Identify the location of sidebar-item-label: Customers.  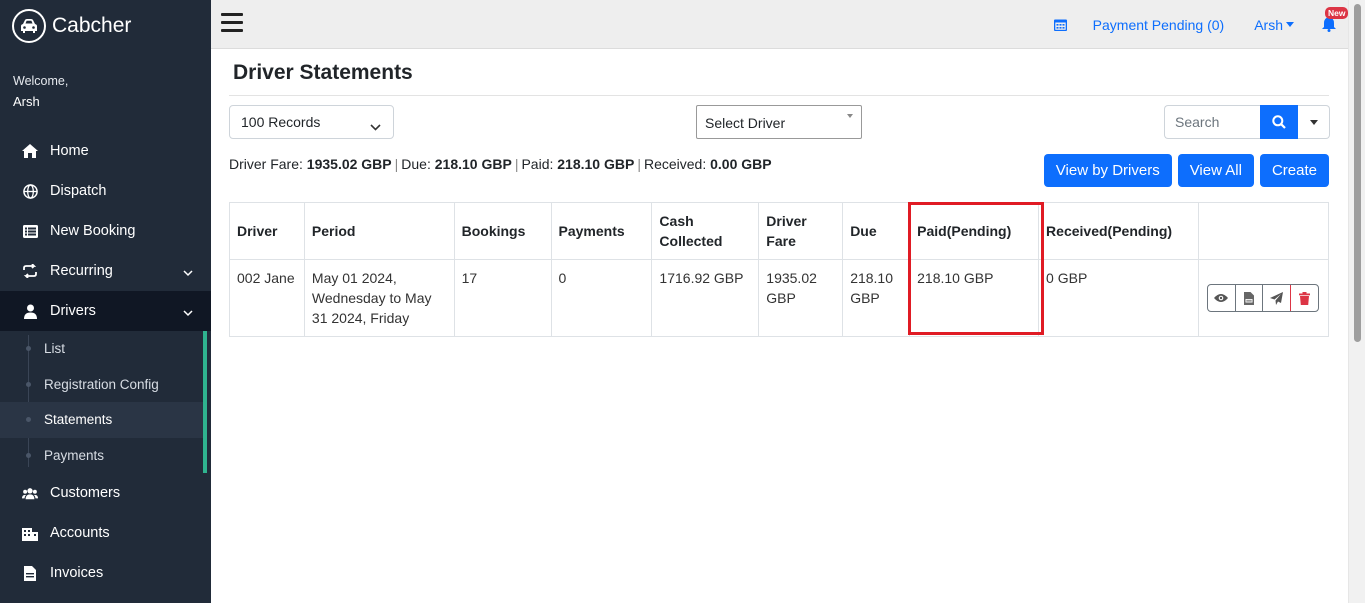
(85, 493).